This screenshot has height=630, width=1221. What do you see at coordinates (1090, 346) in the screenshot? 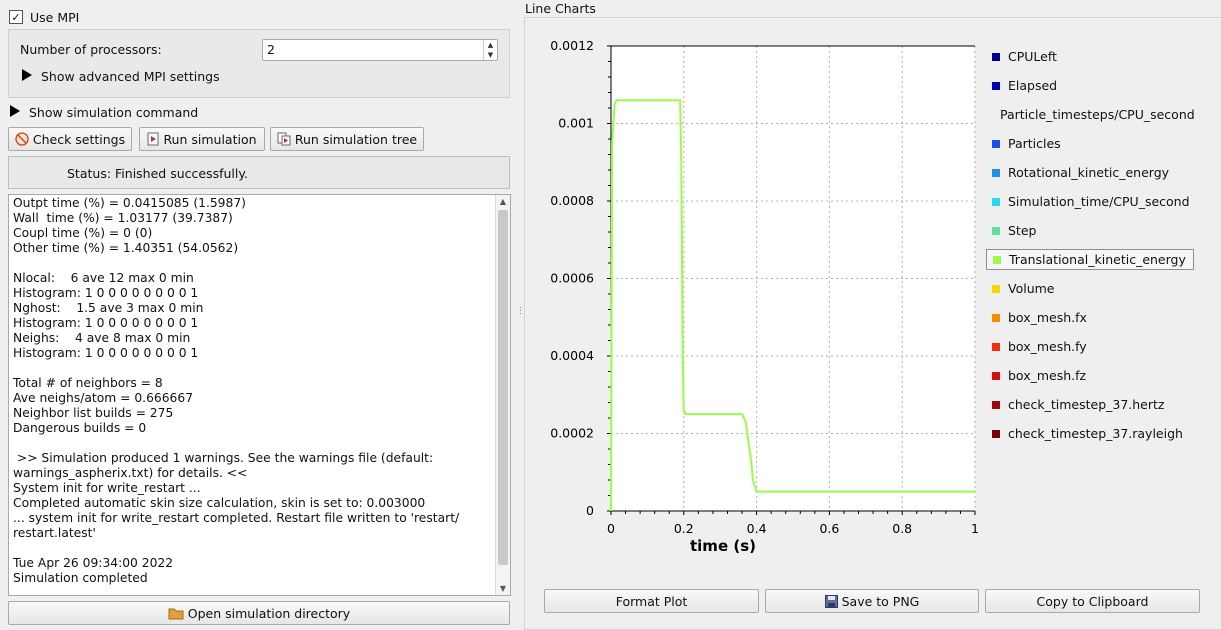
I see `legend-item: box_mesh.fy` at bounding box center [1090, 346].